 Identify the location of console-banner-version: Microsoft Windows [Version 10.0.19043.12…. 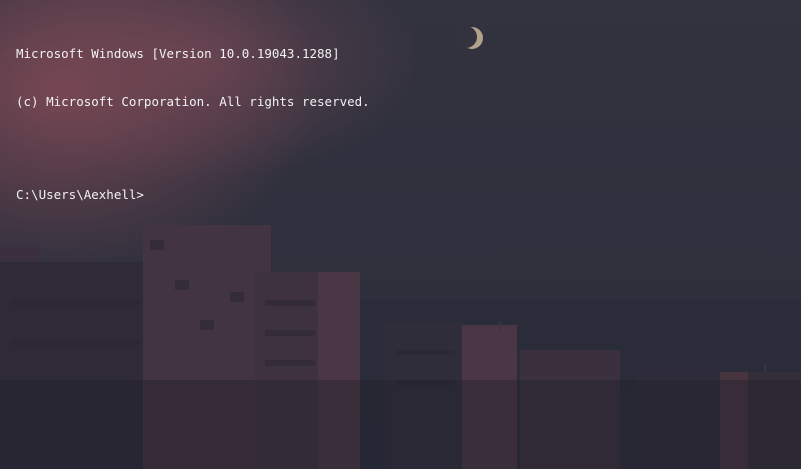
(178, 53).